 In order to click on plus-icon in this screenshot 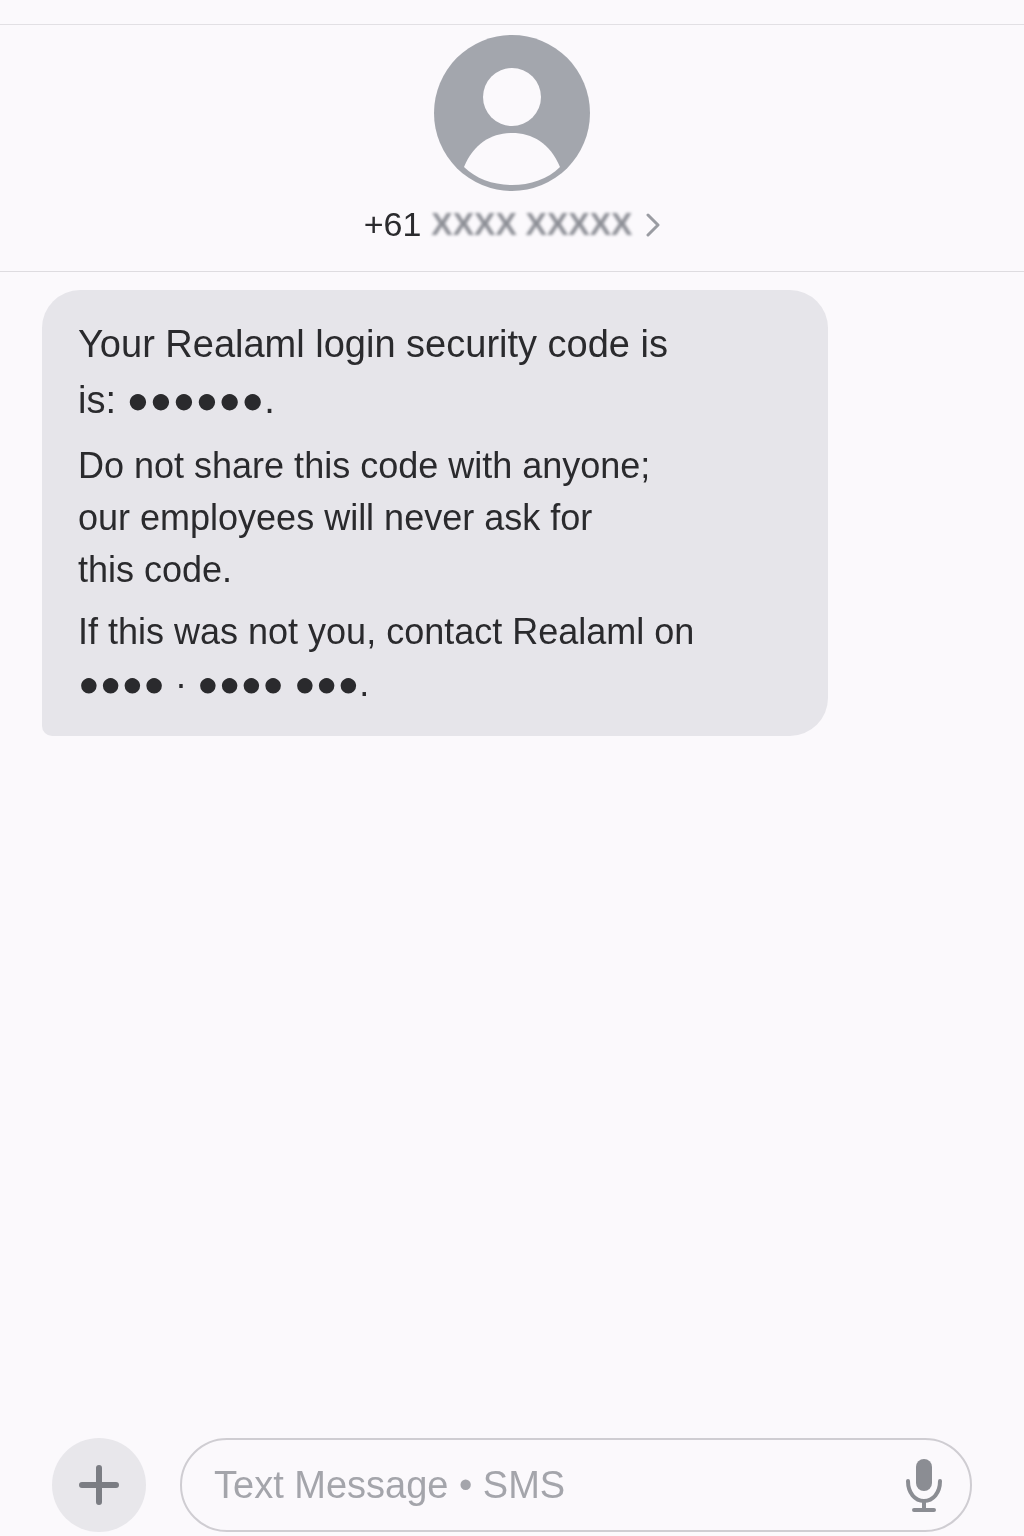, I will do `click(99, 1485)`.